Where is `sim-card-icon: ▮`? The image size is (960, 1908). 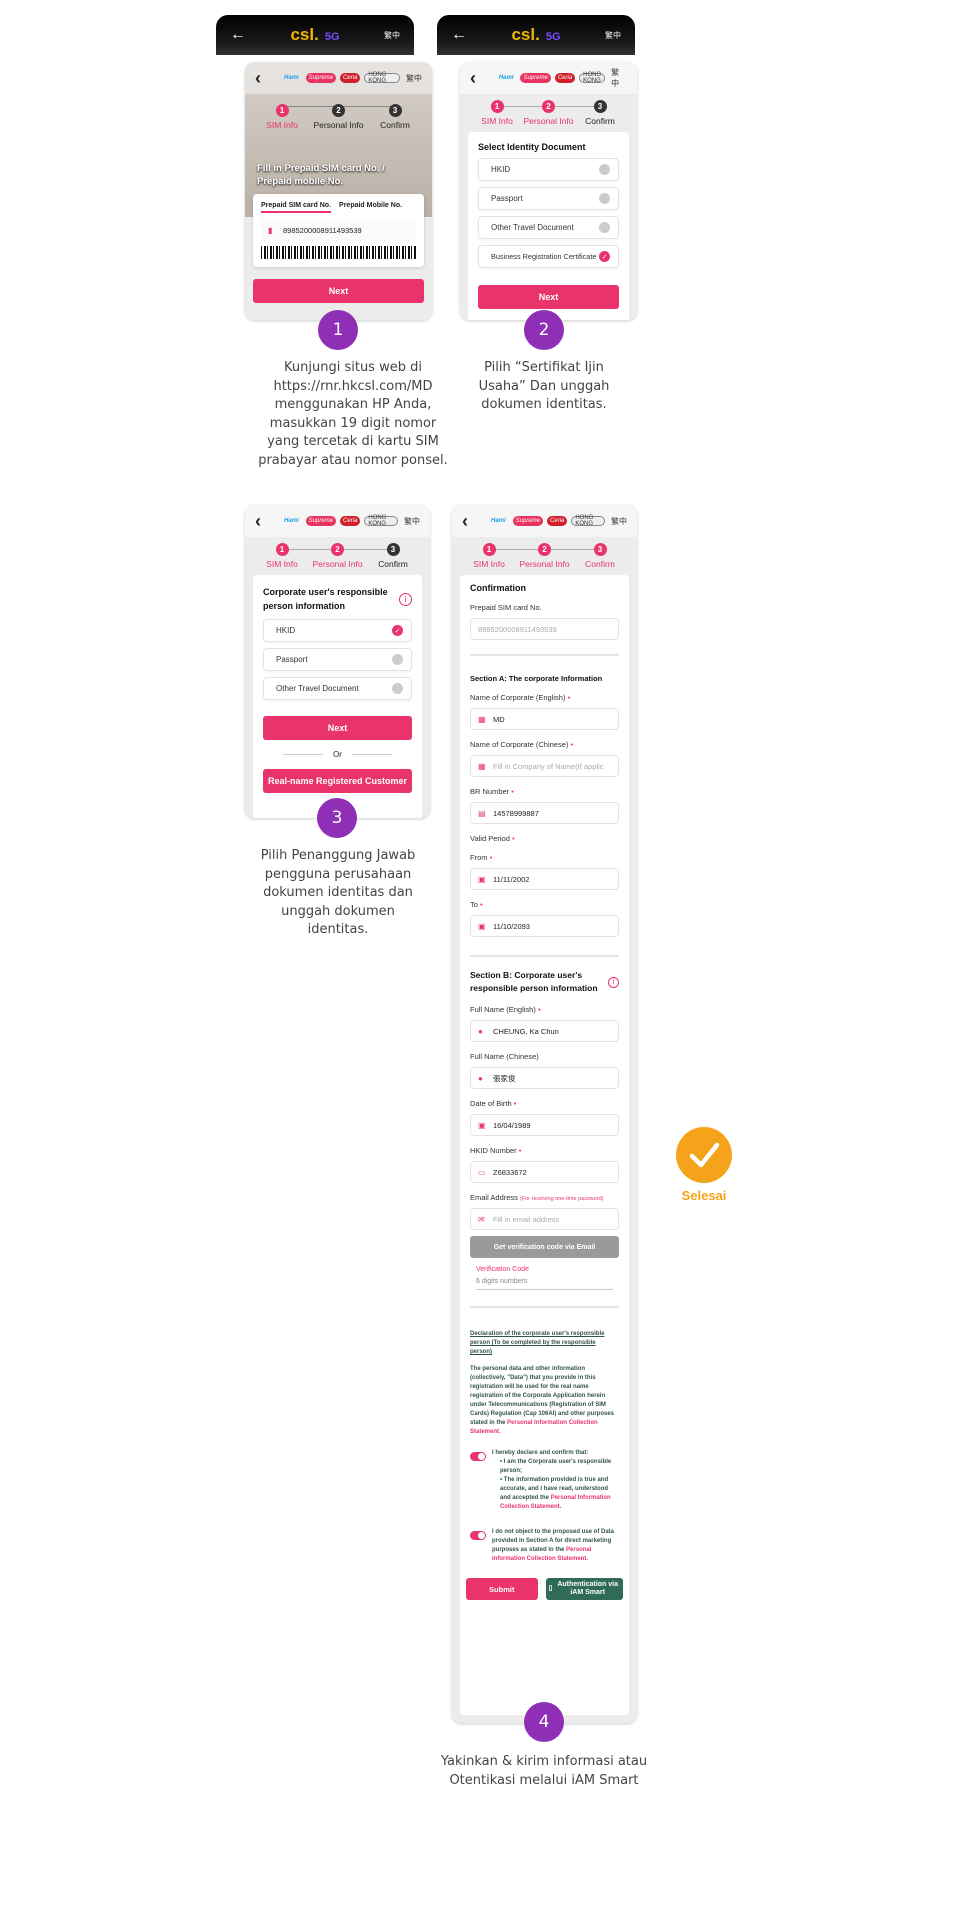
sim-card-icon: ▮ is located at coordinates (270, 230).